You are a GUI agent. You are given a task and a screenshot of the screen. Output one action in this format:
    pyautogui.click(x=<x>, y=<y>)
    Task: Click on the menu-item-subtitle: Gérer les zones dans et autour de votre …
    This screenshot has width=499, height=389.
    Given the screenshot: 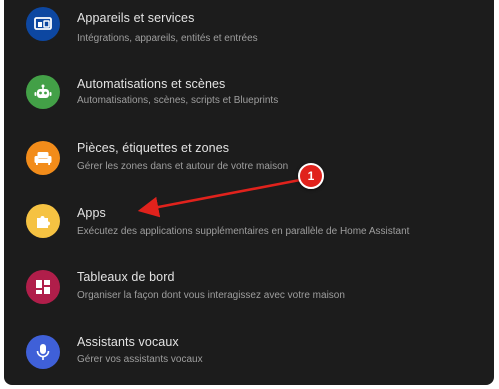 What is the action you would take?
    pyautogui.click(x=183, y=166)
    